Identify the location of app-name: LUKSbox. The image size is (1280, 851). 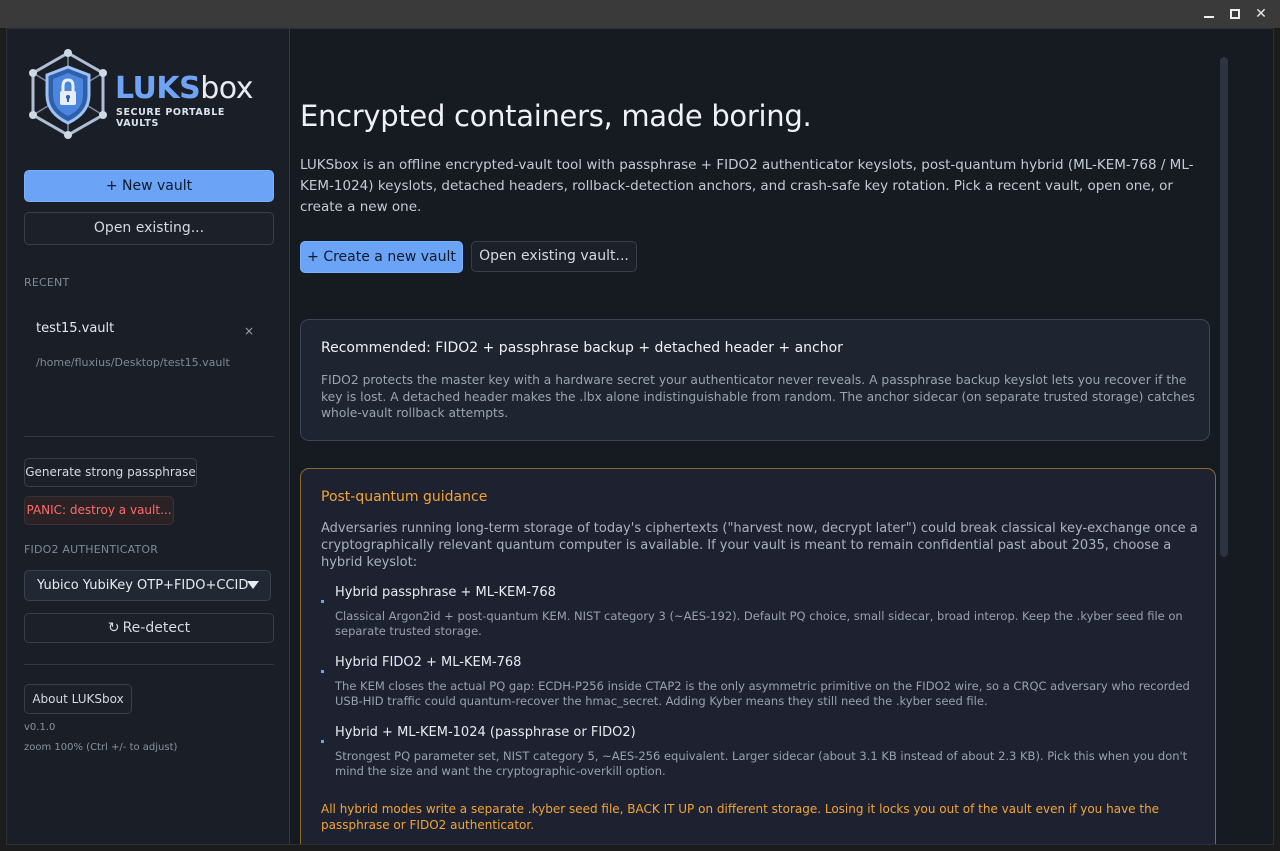
(184, 88).